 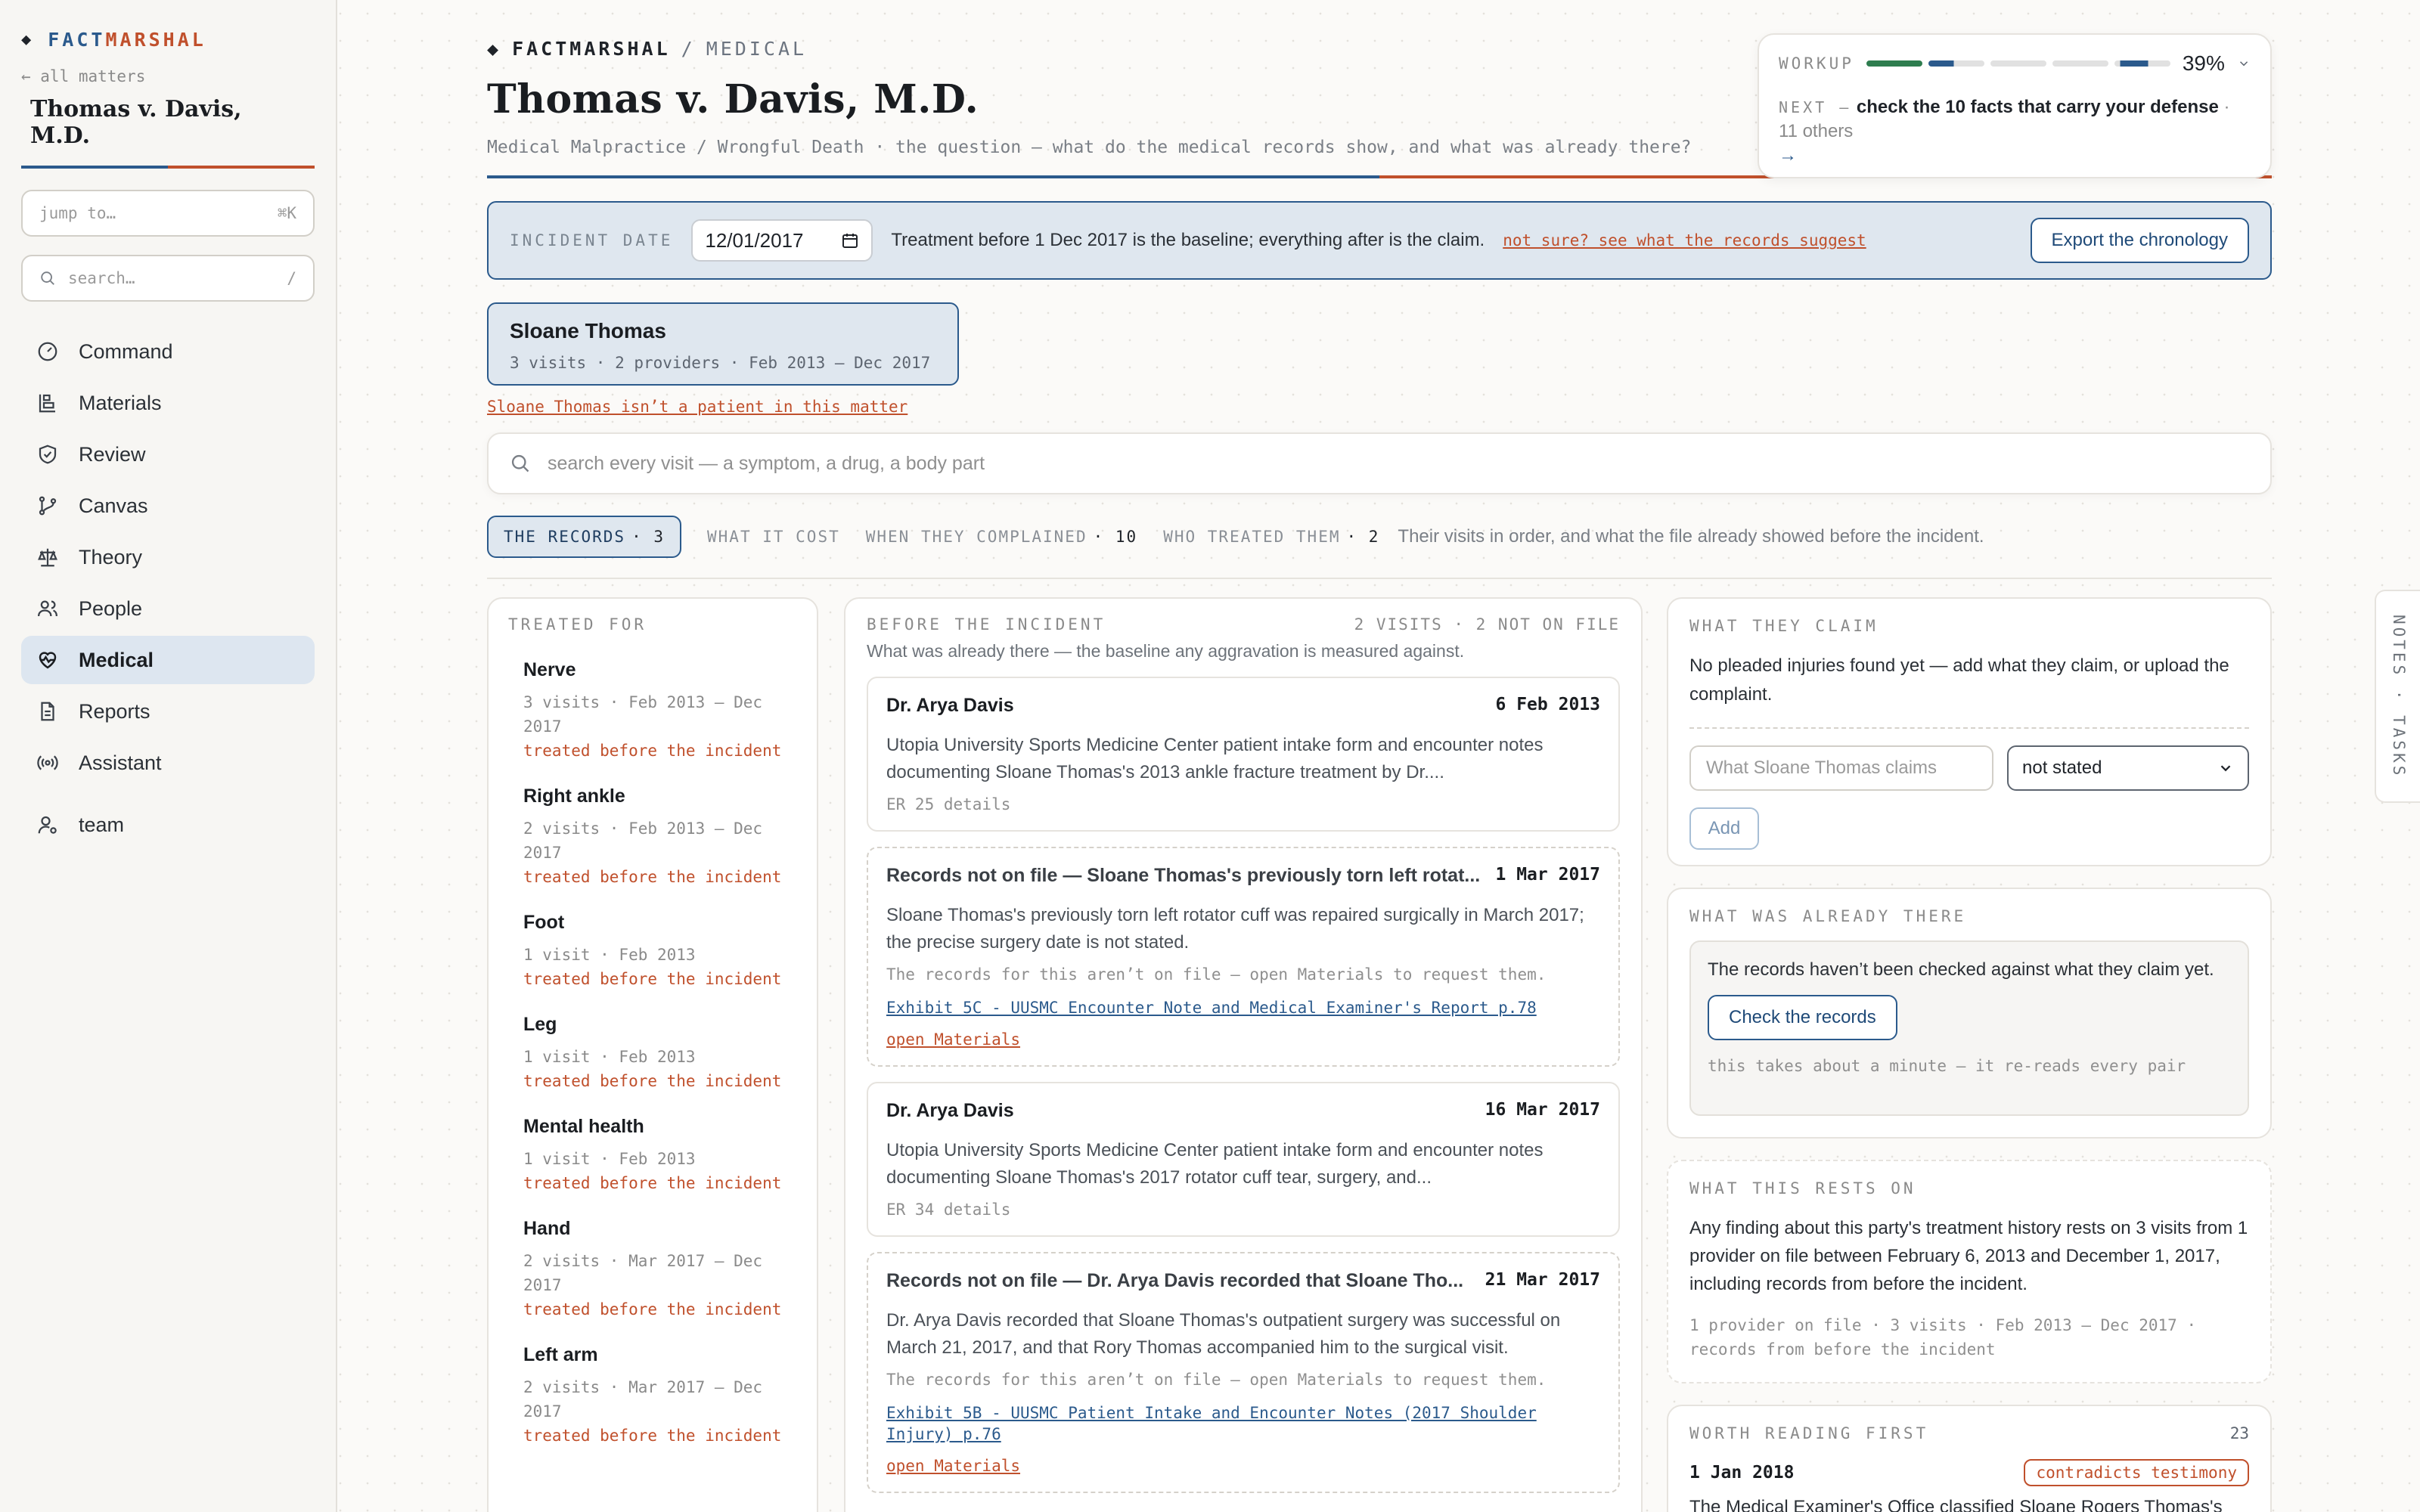 What do you see at coordinates (168, 403) in the screenshot?
I see `sidebar-item-materials: Materials` at bounding box center [168, 403].